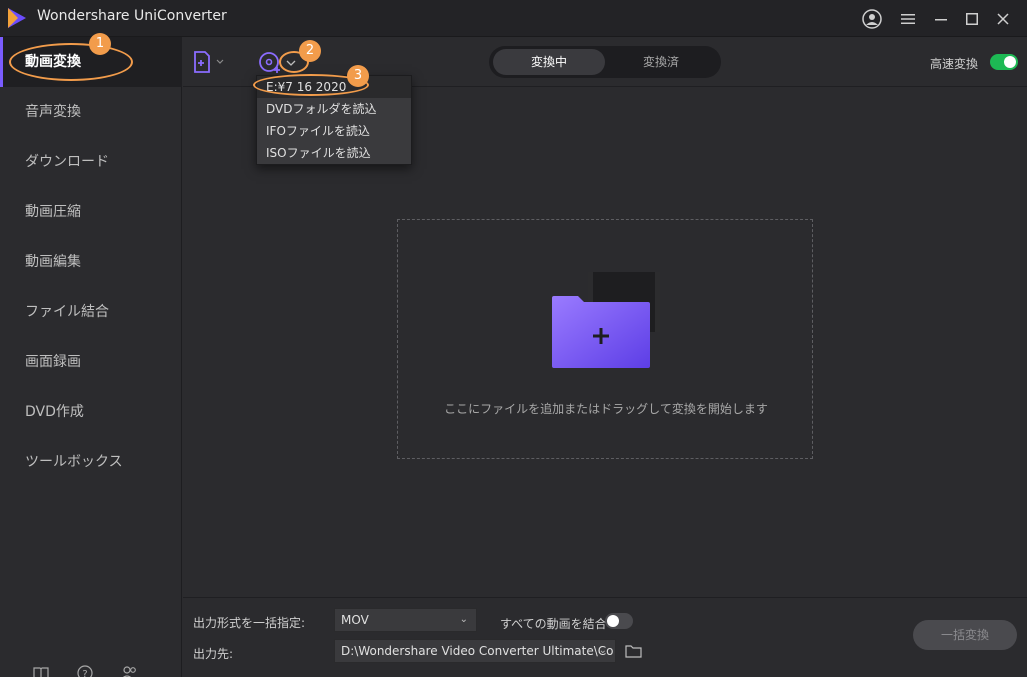  I want to click on sidebar-item-label: 画面録画, so click(53, 362).